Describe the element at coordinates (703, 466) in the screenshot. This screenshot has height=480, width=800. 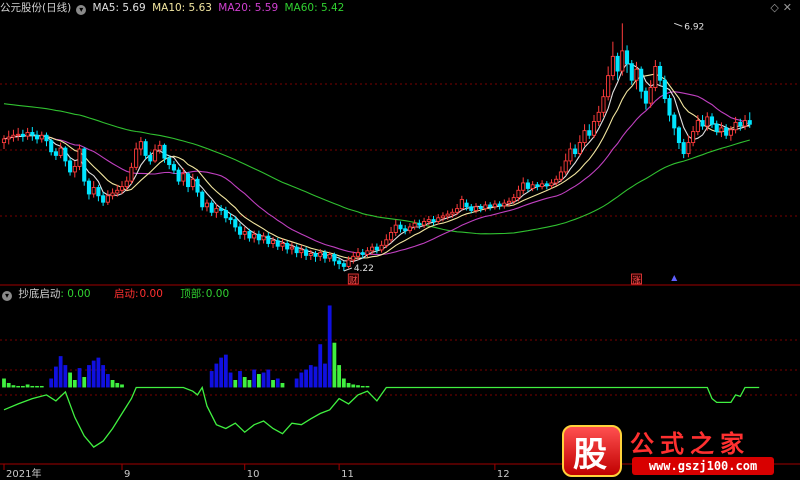
I see `logo-url: www.gszj100.com` at that location.